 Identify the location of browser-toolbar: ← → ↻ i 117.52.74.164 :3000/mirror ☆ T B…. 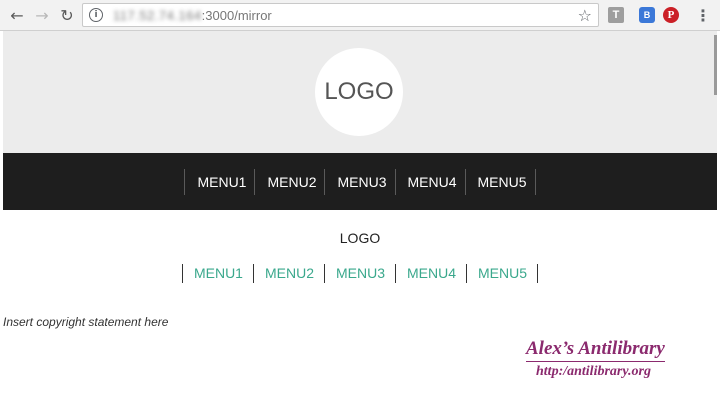
(360, 15).